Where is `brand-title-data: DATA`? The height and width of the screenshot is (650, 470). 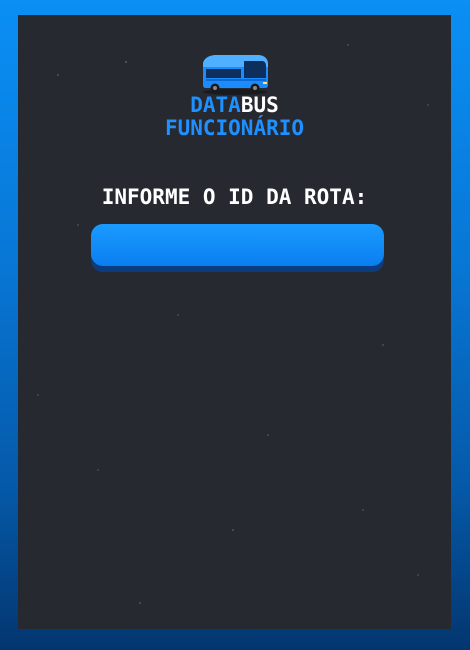
brand-title-data: DATA is located at coordinates (215, 105).